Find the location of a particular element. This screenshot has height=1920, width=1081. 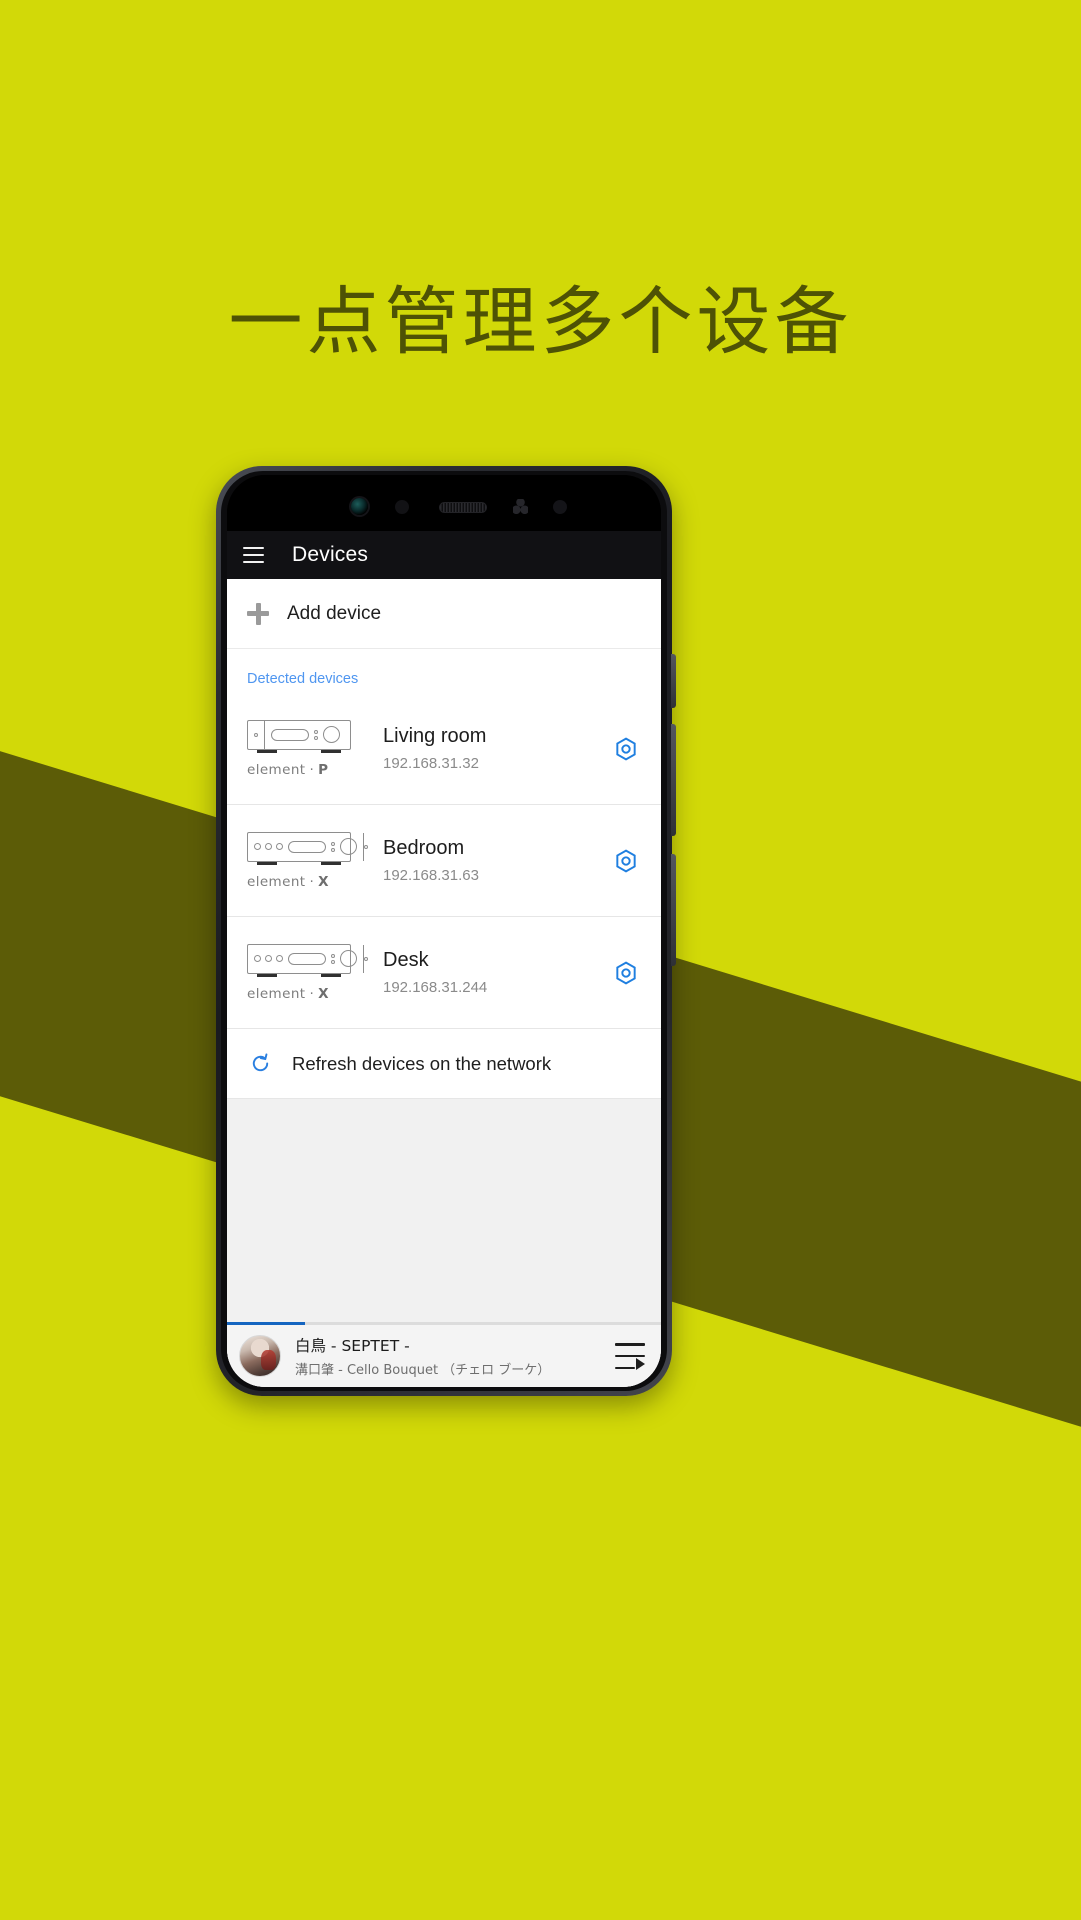

phone-side-button-top is located at coordinates (673, 681).